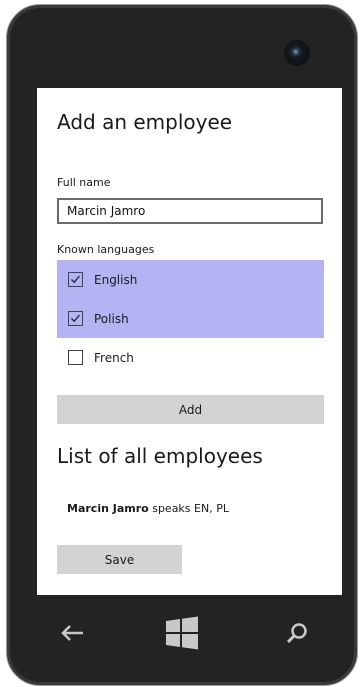 This screenshot has width=362, height=687. Describe the element at coordinates (190, 357) in the screenshot. I see `language-item-french: French` at that location.